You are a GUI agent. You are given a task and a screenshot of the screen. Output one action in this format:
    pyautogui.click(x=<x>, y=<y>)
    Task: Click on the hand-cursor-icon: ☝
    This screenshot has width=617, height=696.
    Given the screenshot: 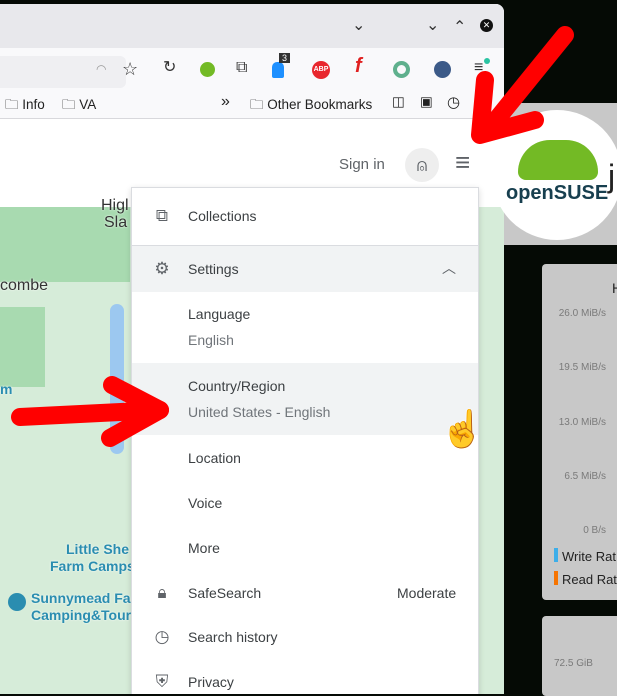 What is the action you would take?
    pyautogui.click(x=462, y=428)
    